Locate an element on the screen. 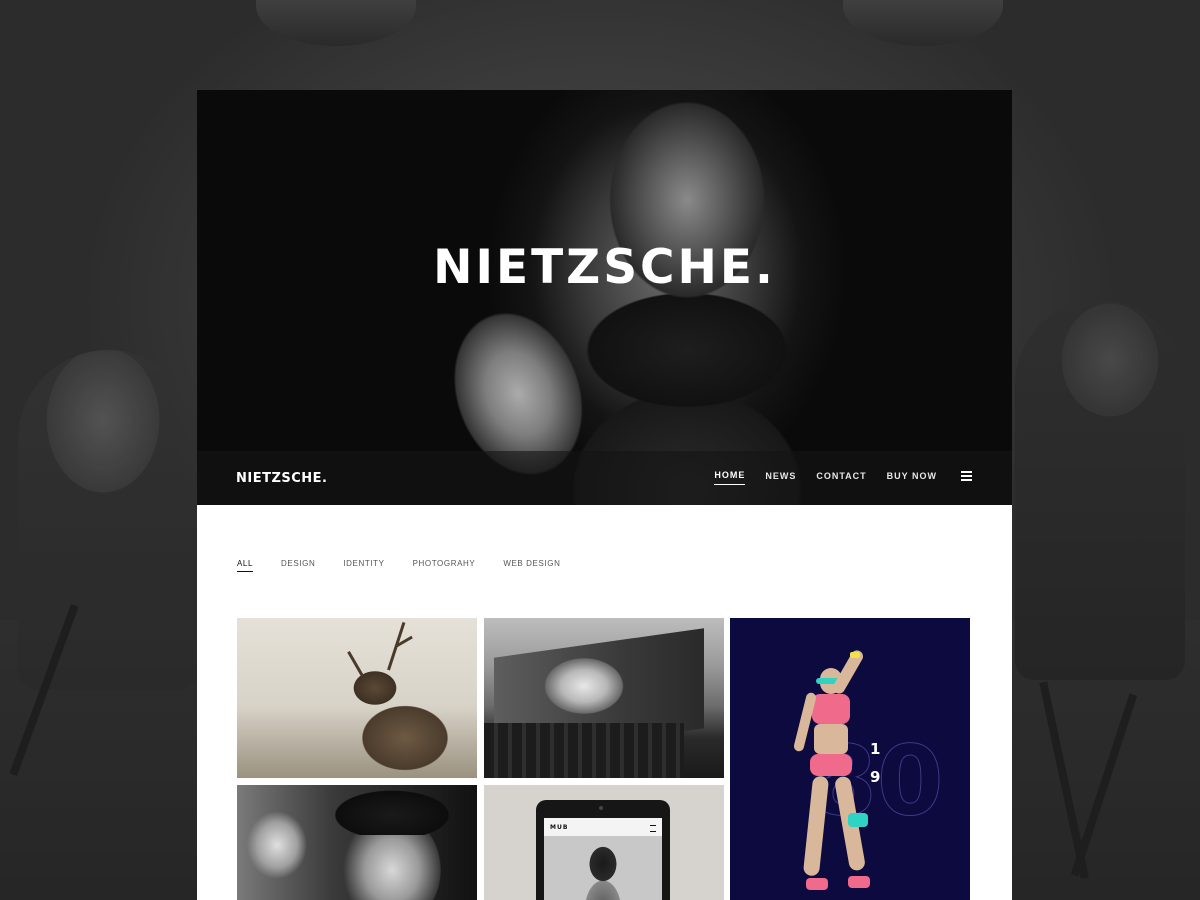  nav-link-home: HOME is located at coordinates (730, 477).